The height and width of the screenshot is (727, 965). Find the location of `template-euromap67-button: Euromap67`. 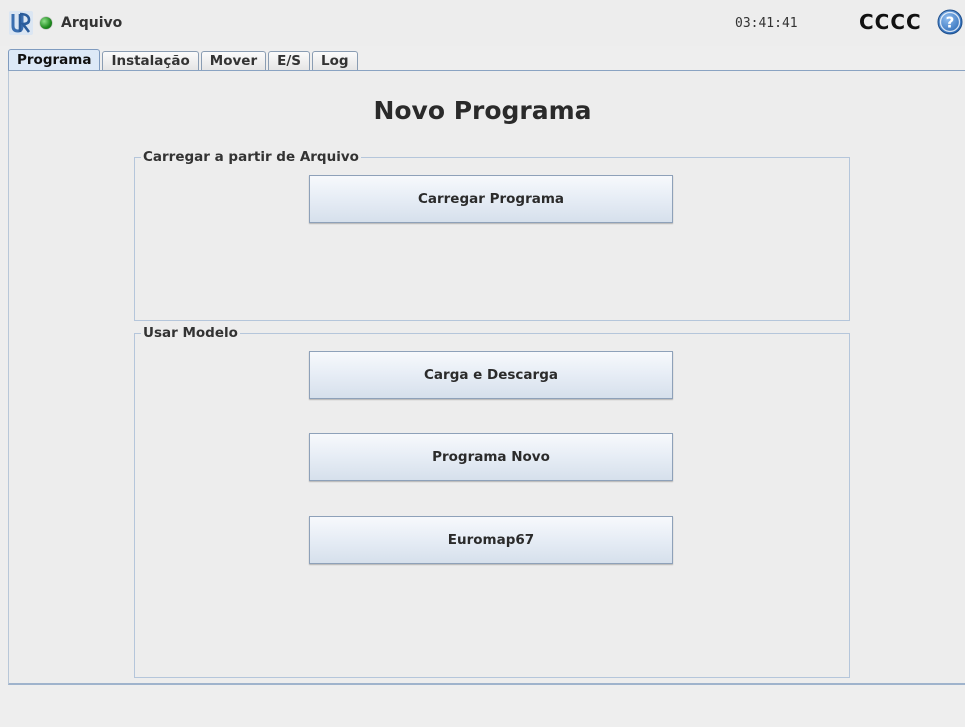

template-euromap67-button: Euromap67 is located at coordinates (491, 540).